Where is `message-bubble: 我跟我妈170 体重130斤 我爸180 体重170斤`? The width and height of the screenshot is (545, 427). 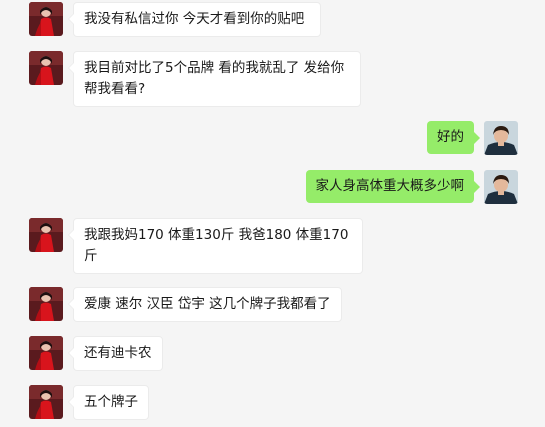
message-bubble: 我跟我妈170 体重130斤 我爸180 体重170斤 is located at coordinates (215, 246).